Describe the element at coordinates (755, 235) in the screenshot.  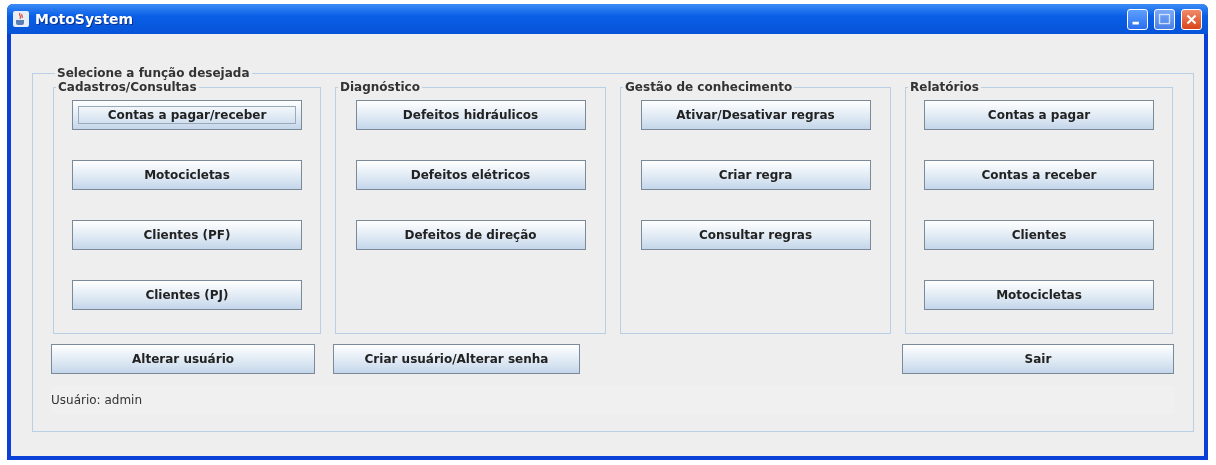
I see `function-button: Consultar regras` at that location.